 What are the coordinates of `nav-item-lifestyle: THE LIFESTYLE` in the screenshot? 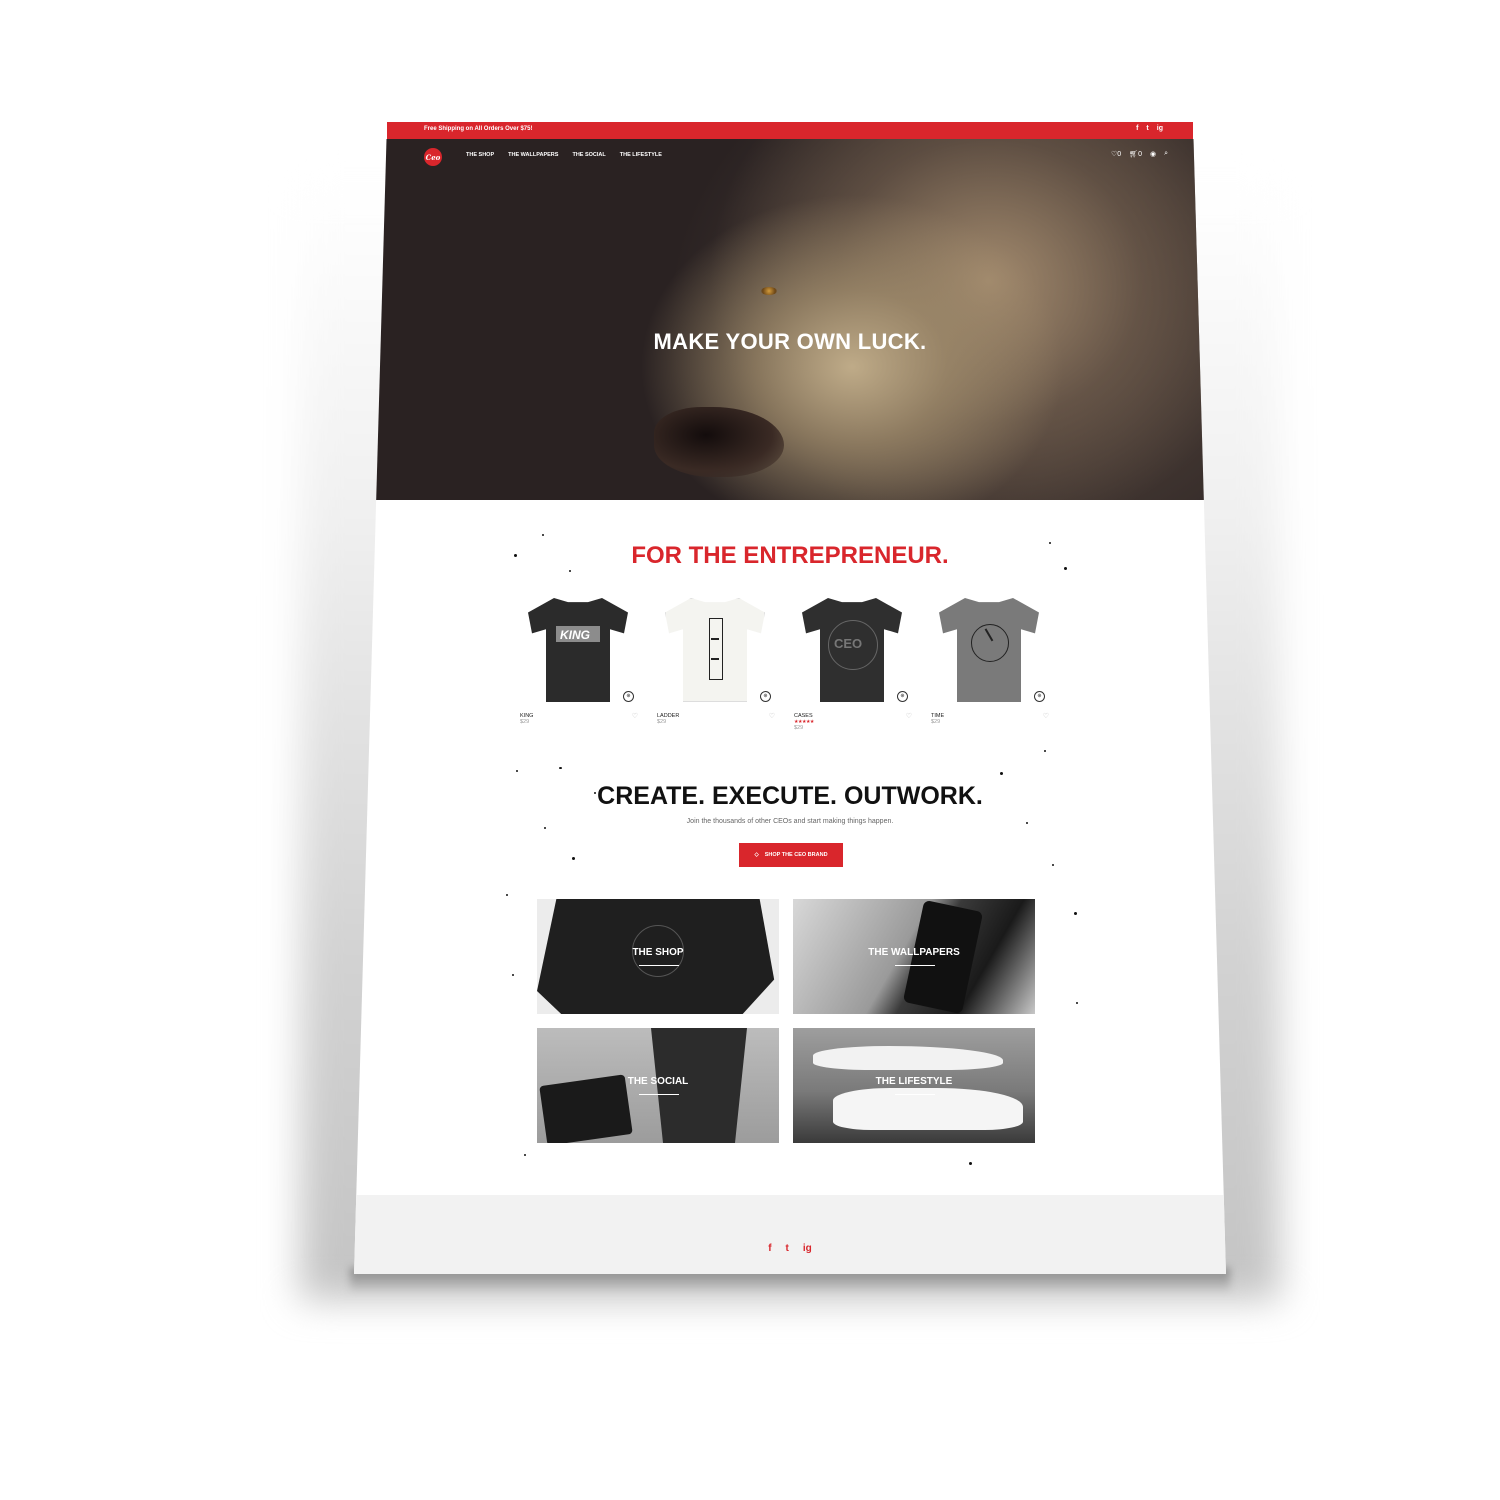 It's located at (641, 155).